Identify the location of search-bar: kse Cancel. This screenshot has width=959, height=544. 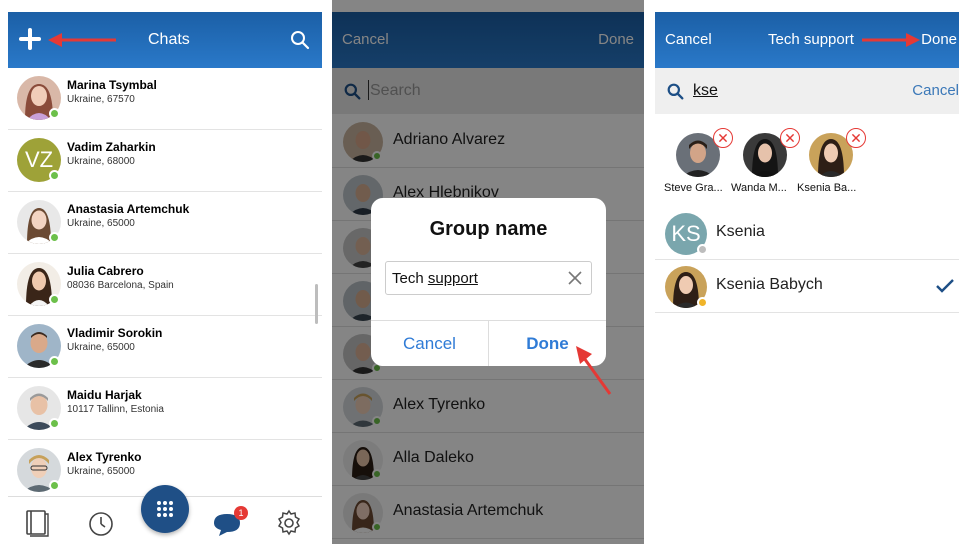
(807, 91).